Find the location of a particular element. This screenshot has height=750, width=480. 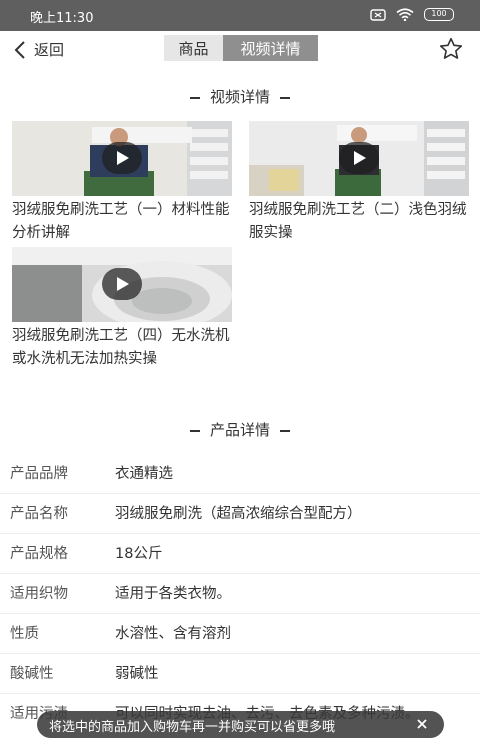

tab-video-details: 视频详情 is located at coordinates (270, 48).